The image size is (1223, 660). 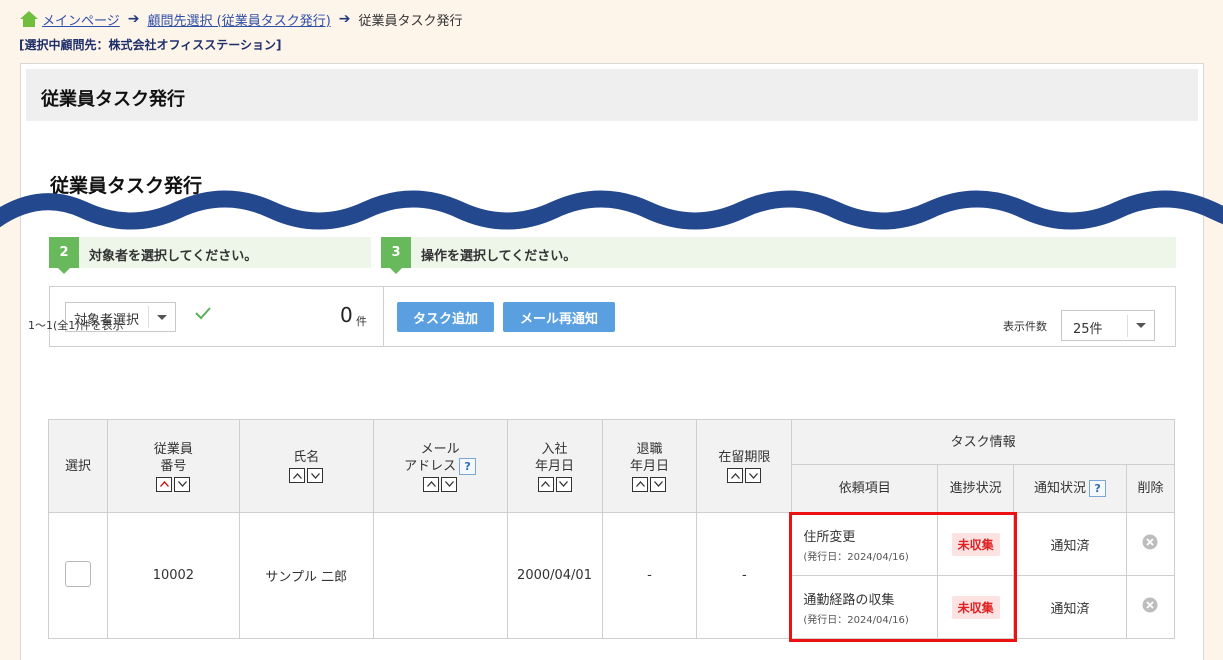 I want to click on breadcrumb-home-link: メインページ, so click(x=81, y=19).